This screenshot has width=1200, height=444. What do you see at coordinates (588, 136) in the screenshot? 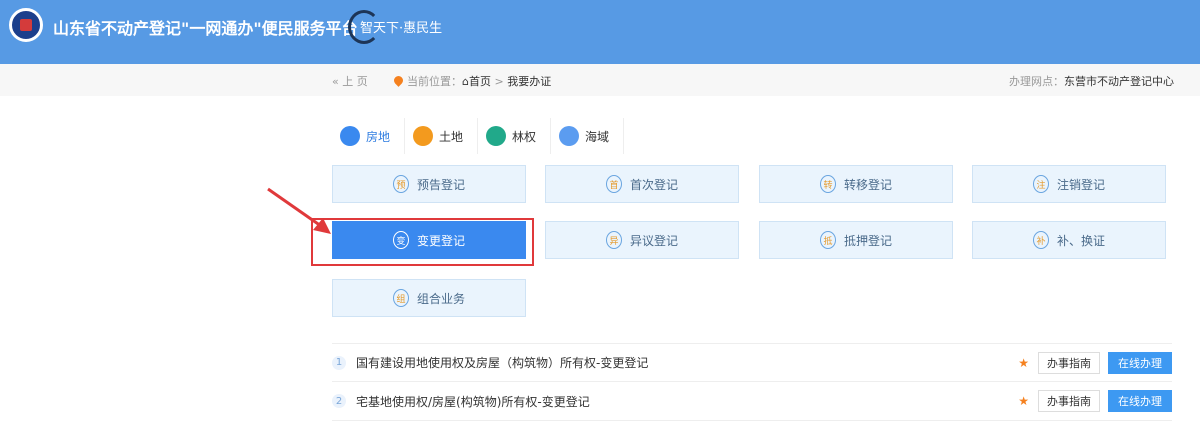
I see `tab-3: 海域` at bounding box center [588, 136].